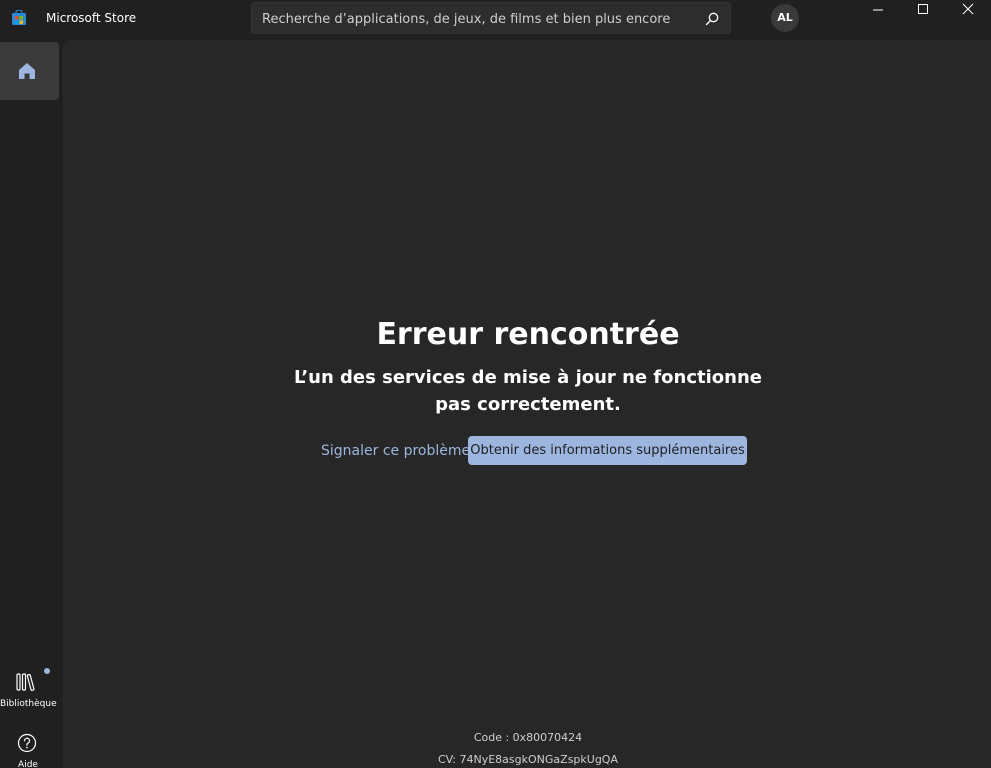 The width and height of the screenshot is (991, 768). I want to click on sidebar-item-library: Bibliothèque, so click(31, 691).